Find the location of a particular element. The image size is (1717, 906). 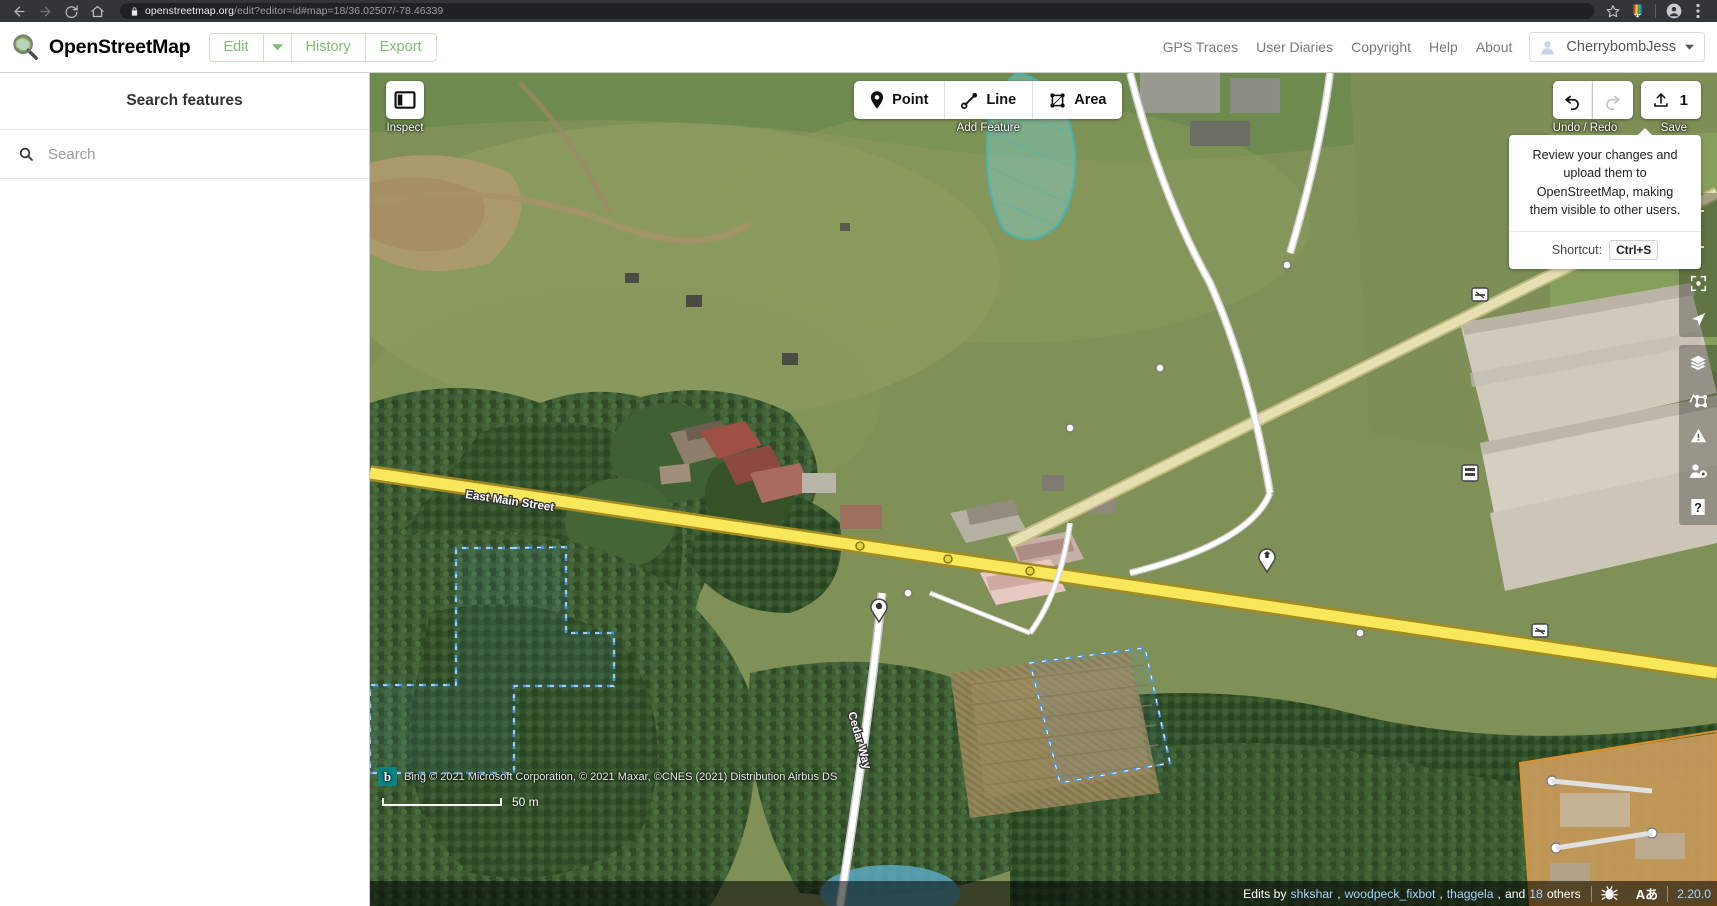

bug-icon is located at coordinates (1609, 893).